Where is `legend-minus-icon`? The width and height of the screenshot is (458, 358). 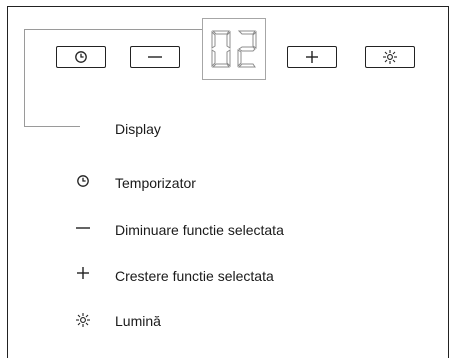
legend-minus-icon is located at coordinates (83, 228).